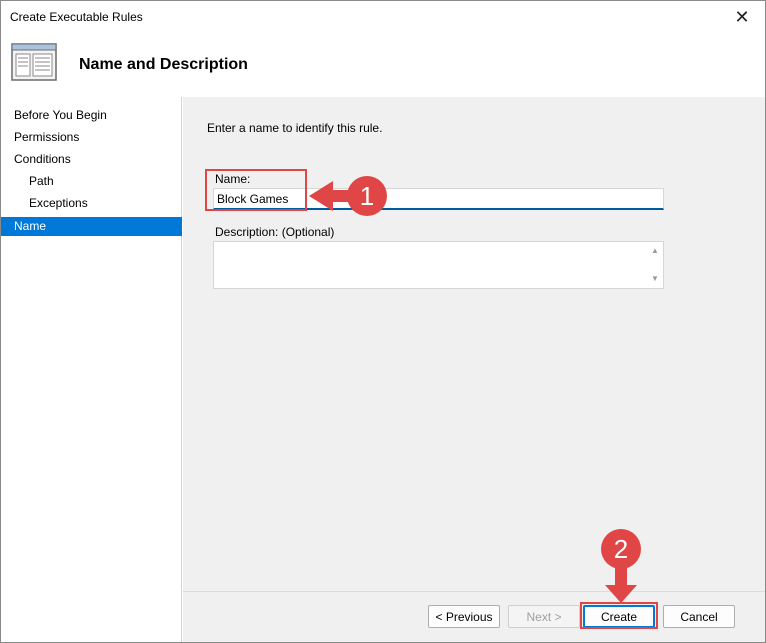 The height and width of the screenshot is (643, 766). I want to click on sidebar-item-name: Name, so click(91, 226).